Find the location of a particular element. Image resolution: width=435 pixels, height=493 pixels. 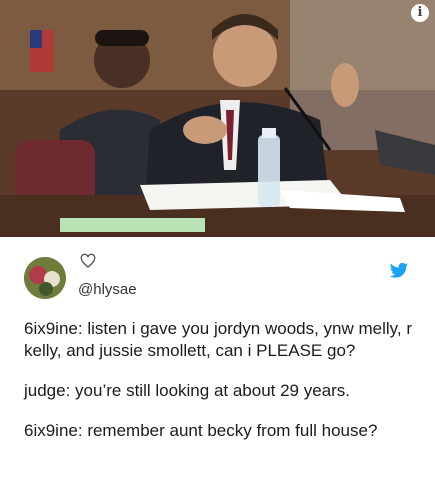

username: @hlysae is located at coordinates (107, 289).